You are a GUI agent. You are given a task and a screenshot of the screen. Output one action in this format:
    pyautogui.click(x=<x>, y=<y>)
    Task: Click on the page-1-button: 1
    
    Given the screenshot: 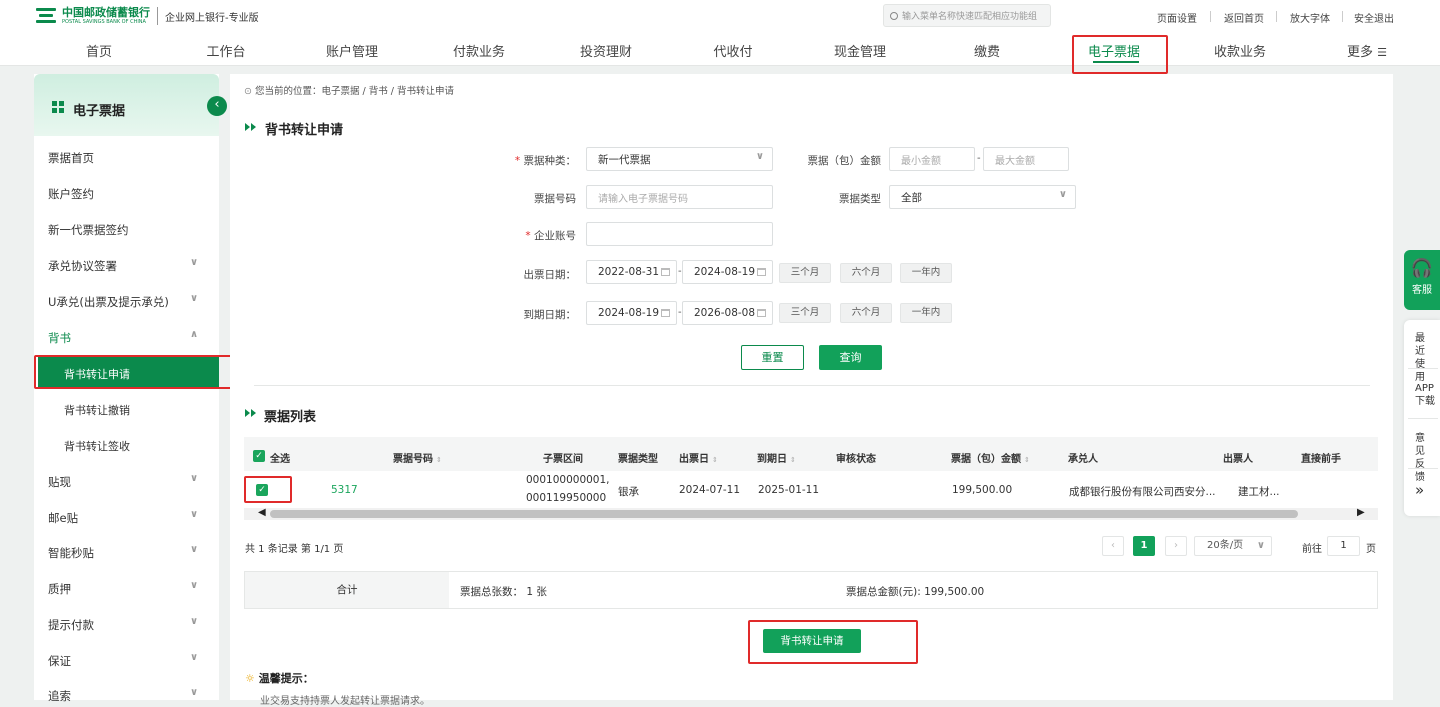 What is the action you would take?
    pyautogui.click(x=1144, y=546)
    